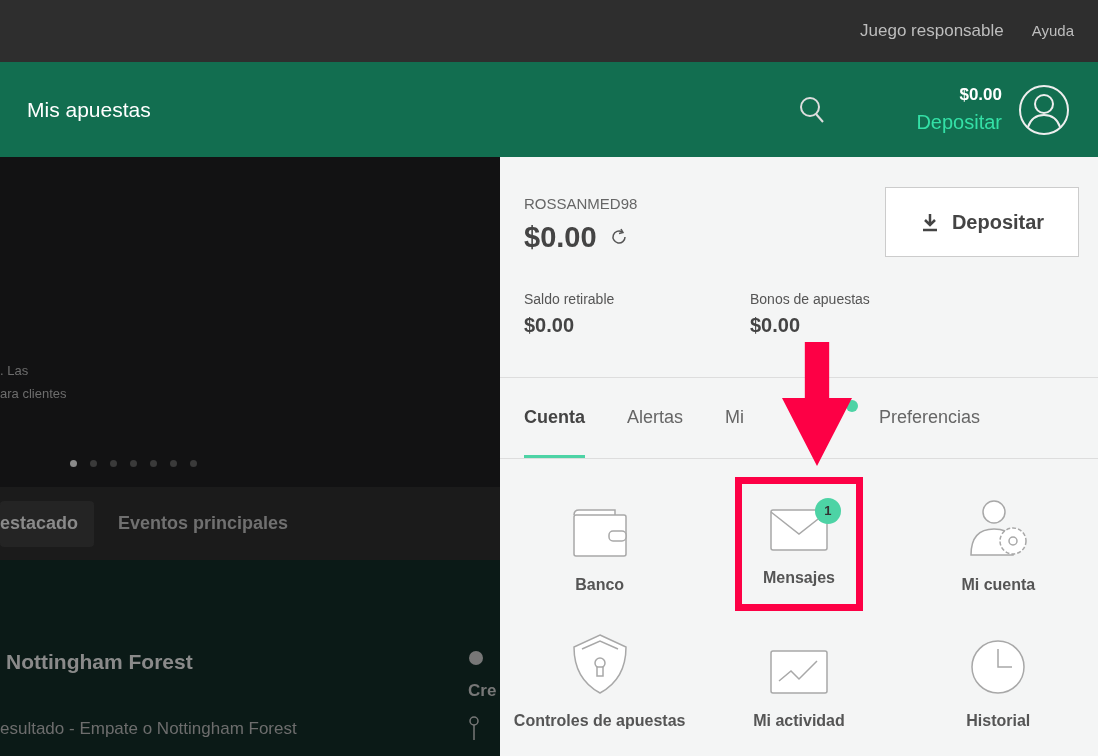 The image size is (1098, 756). Describe the element at coordinates (810, 299) in the screenshot. I see `balance-label: Bonos de apuestas` at that location.